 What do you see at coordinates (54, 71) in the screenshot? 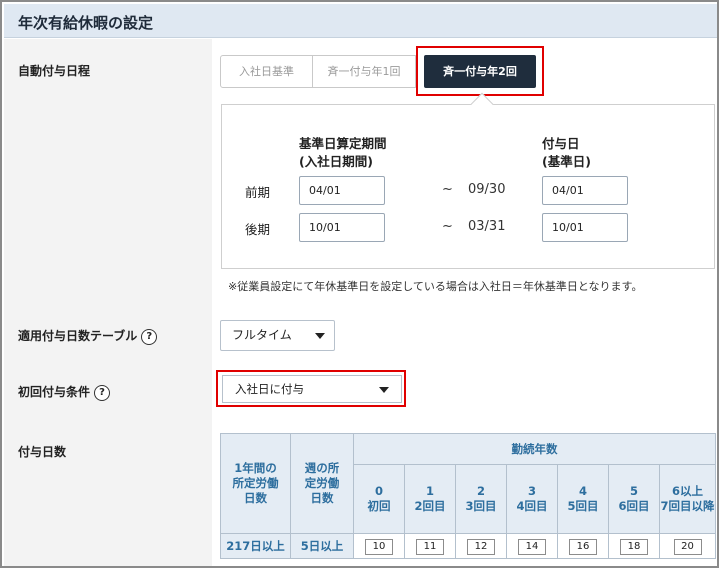
I see `schedule-label: 自動付与日程` at bounding box center [54, 71].